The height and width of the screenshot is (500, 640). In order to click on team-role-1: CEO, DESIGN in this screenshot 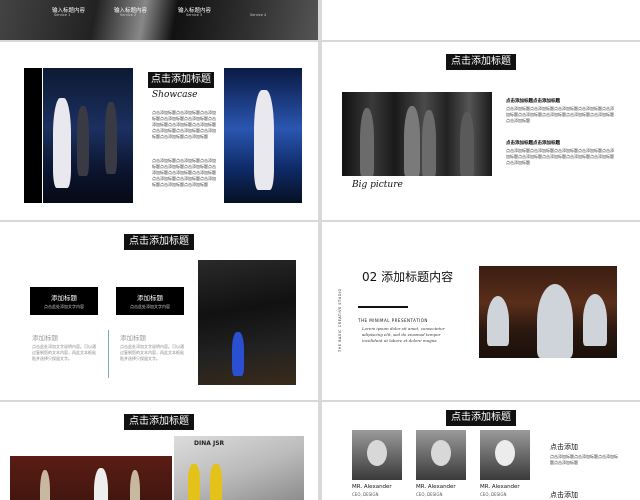, I will do `click(365, 494)`.